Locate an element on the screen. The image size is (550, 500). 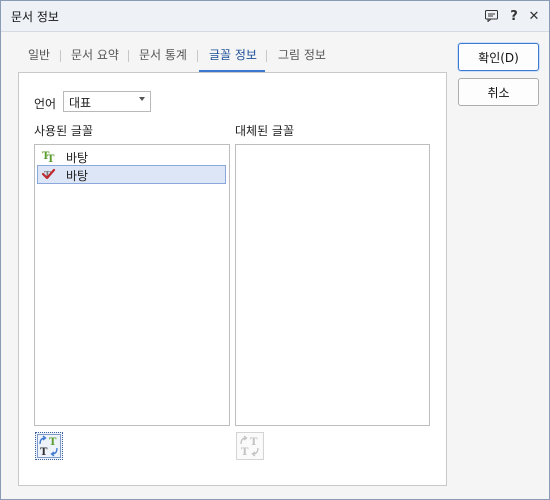
language-select: 대표 is located at coordinates (107, 101).